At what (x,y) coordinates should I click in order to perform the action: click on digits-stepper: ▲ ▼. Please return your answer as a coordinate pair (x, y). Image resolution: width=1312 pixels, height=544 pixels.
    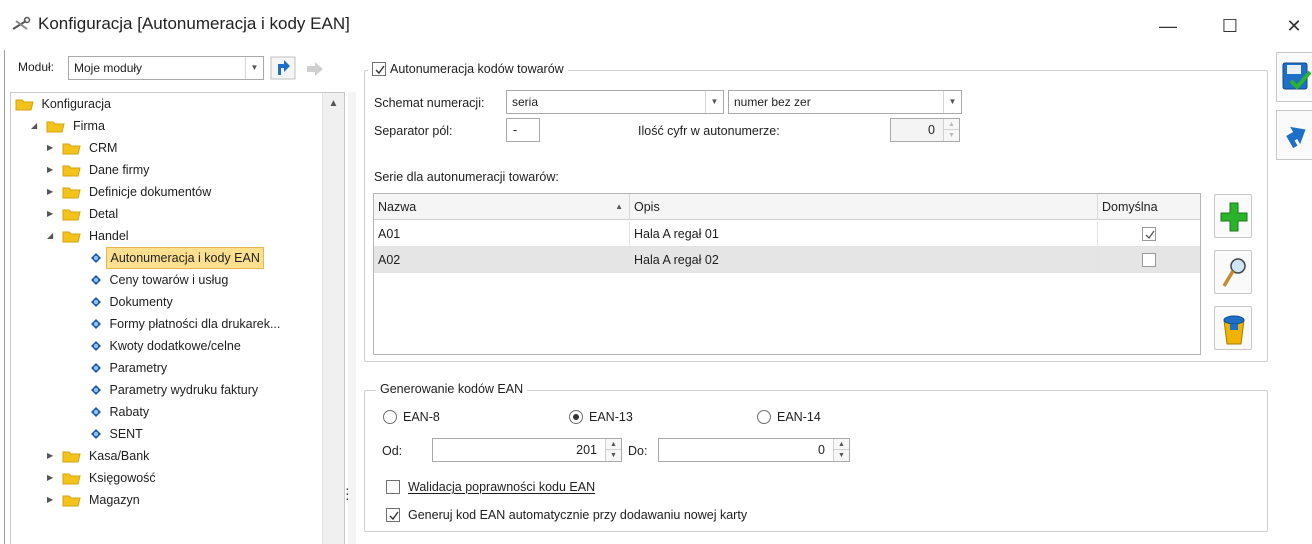
    Looking at the image, I should click on (951, 130).